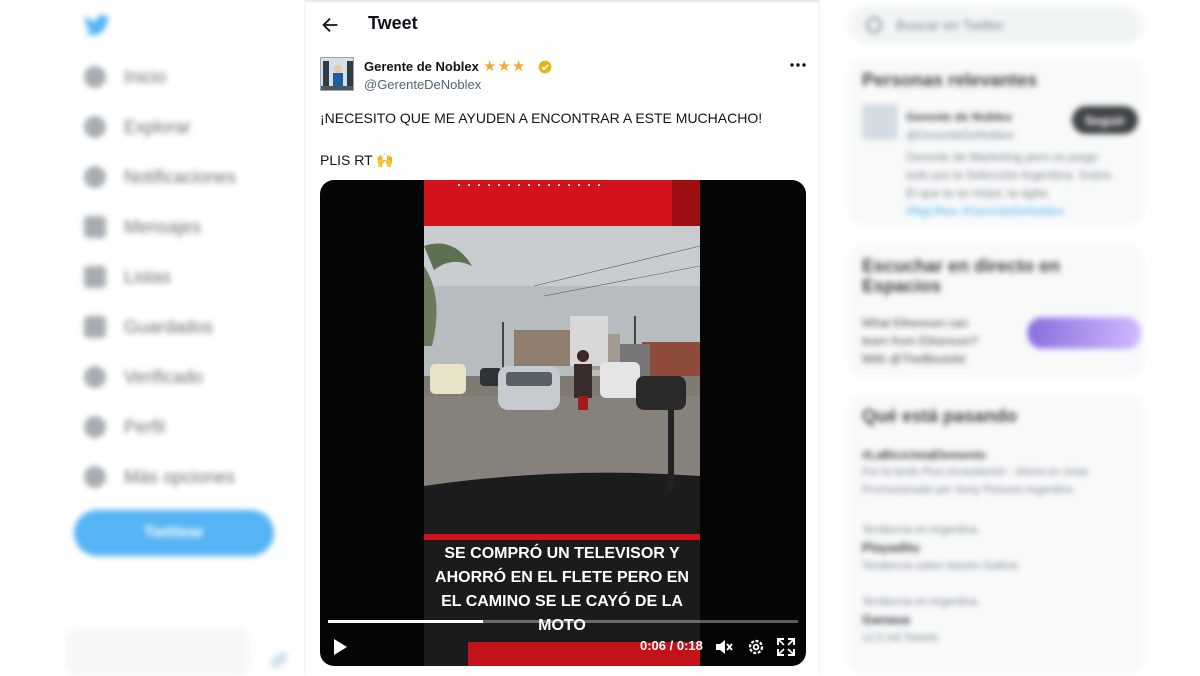 The image size is (1200, 676). Describe the element at coordinates (671, 645) in the screenshot. I see `video-time: 0:06 / 0:18` at that location.